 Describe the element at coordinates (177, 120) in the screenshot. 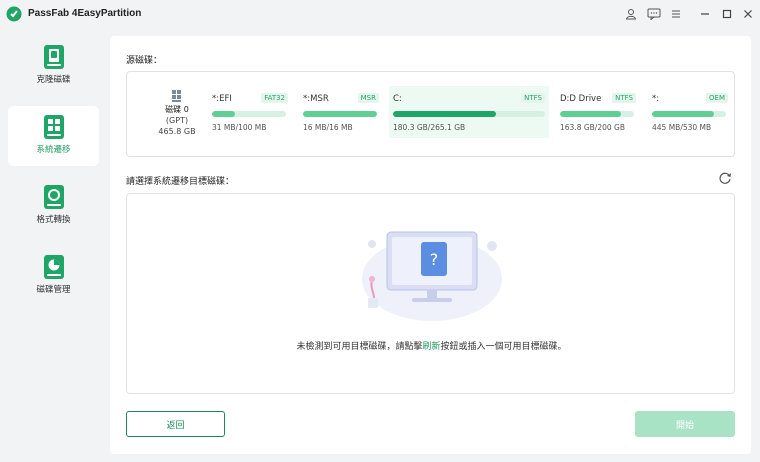

I see `disk-style: (GPT)` at that location.